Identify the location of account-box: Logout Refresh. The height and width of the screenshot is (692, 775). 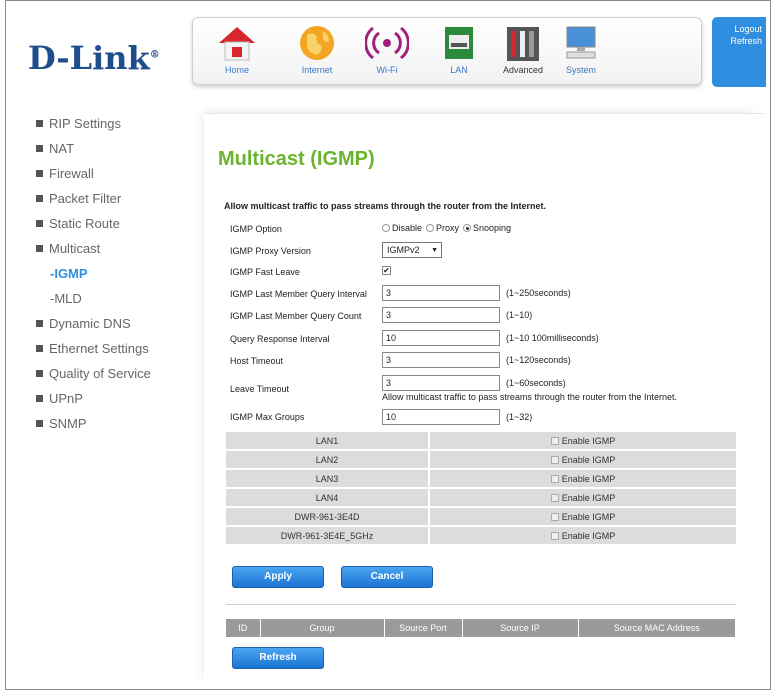
(739, 52).